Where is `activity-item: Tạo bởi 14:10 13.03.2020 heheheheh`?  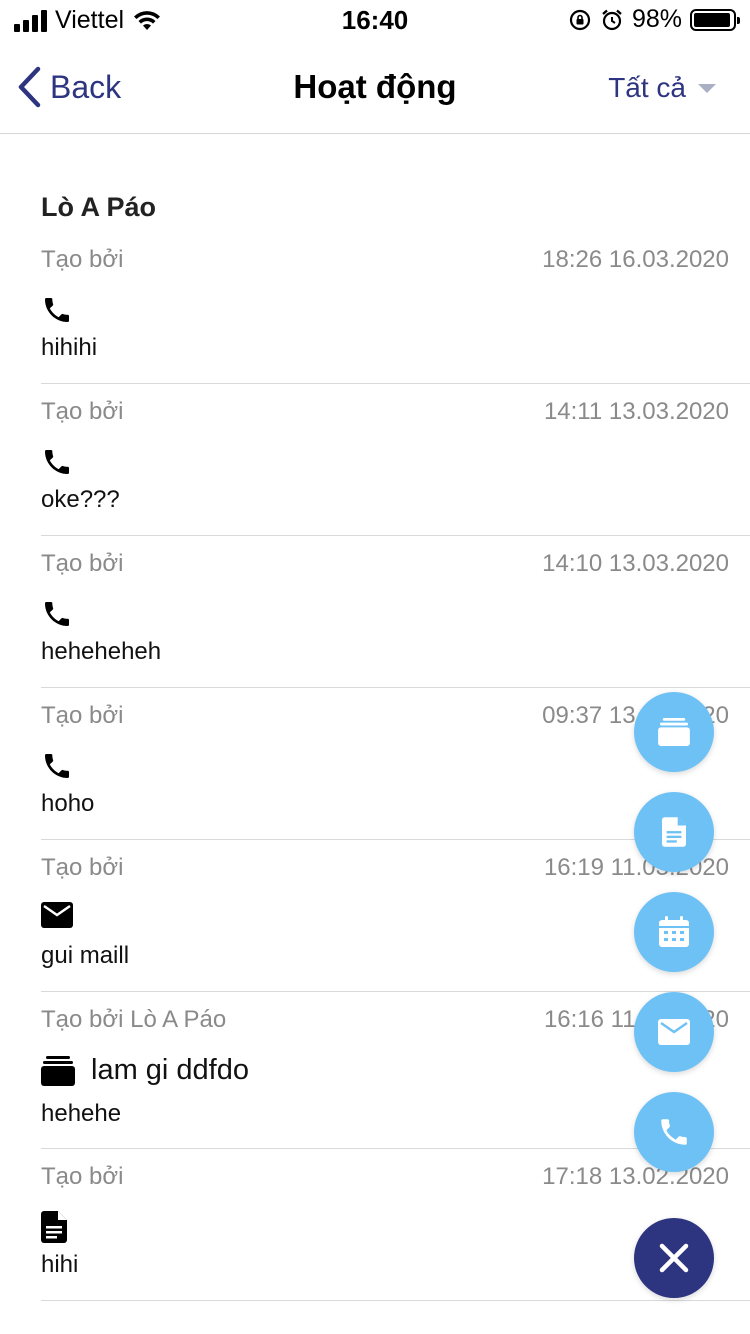 activity-item: Tạo bởi 14:10 13.03.2020 heheheheh is located at coordinates (395, 612).